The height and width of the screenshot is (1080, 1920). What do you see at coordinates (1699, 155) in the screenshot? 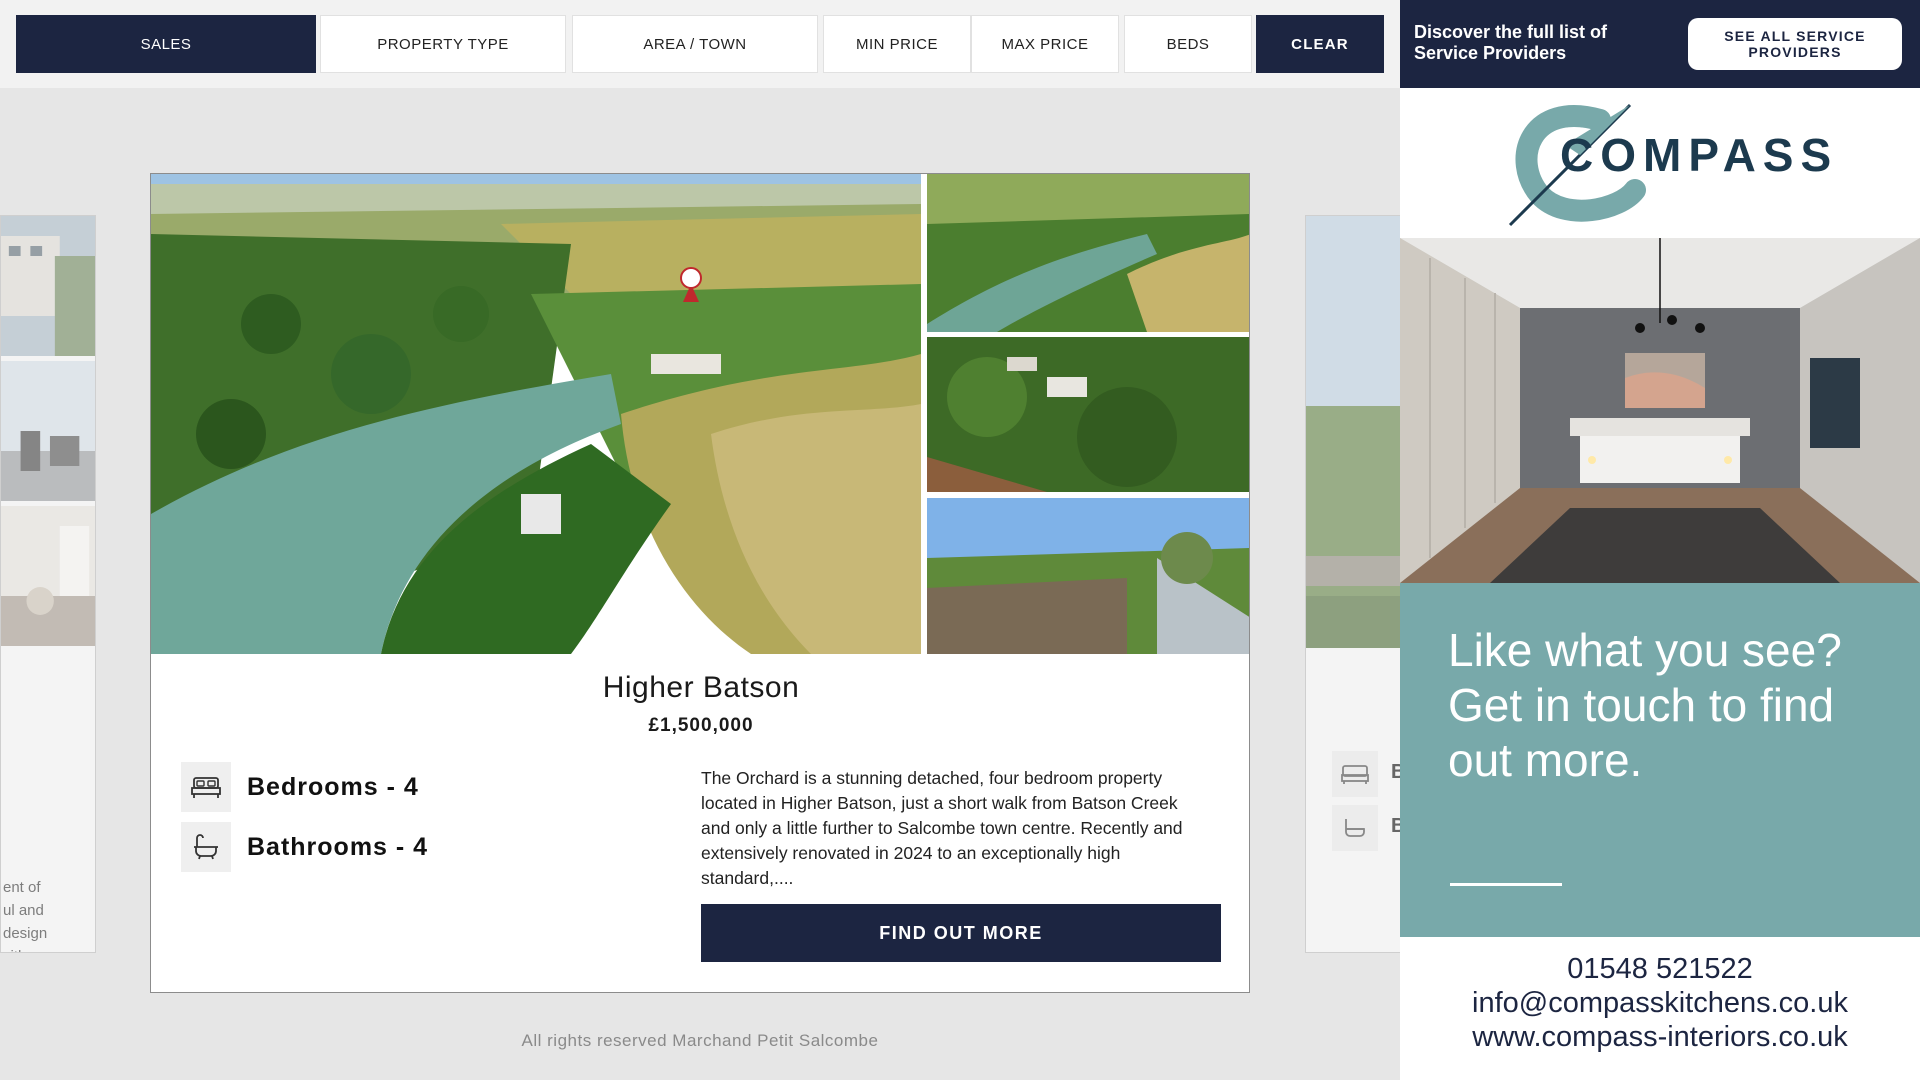
I see `compass-logo-text: COMPASS` at bounding box center [1699, 155].